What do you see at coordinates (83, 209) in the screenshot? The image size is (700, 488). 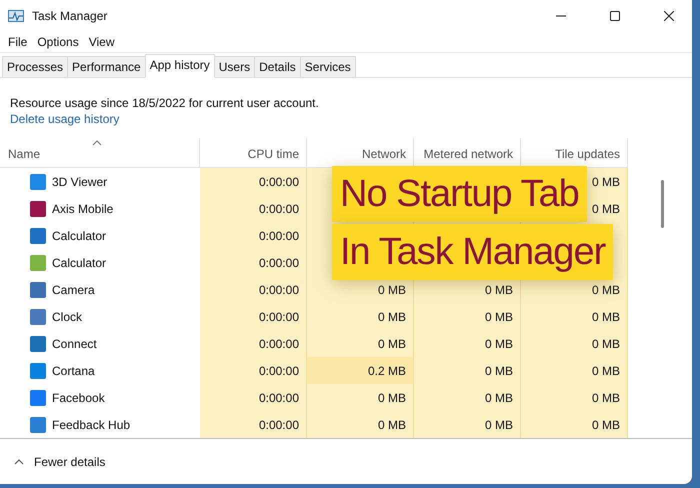 I see `app-name: Axis Mobile` at bounding box center [83, 209].